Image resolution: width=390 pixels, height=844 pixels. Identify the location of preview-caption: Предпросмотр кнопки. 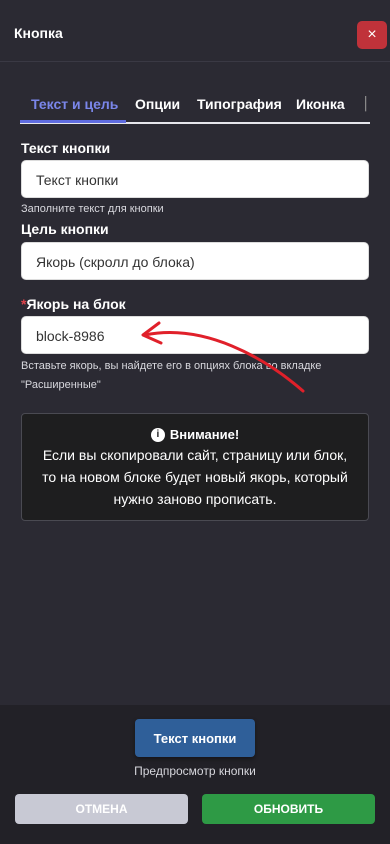
(195, 771).